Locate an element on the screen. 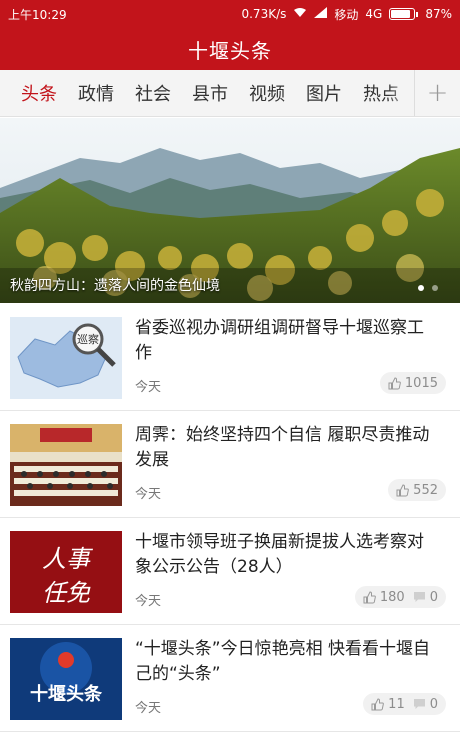 This screenshot has width=460, height=743. banner-pagination is located at coordinates (428, 288).